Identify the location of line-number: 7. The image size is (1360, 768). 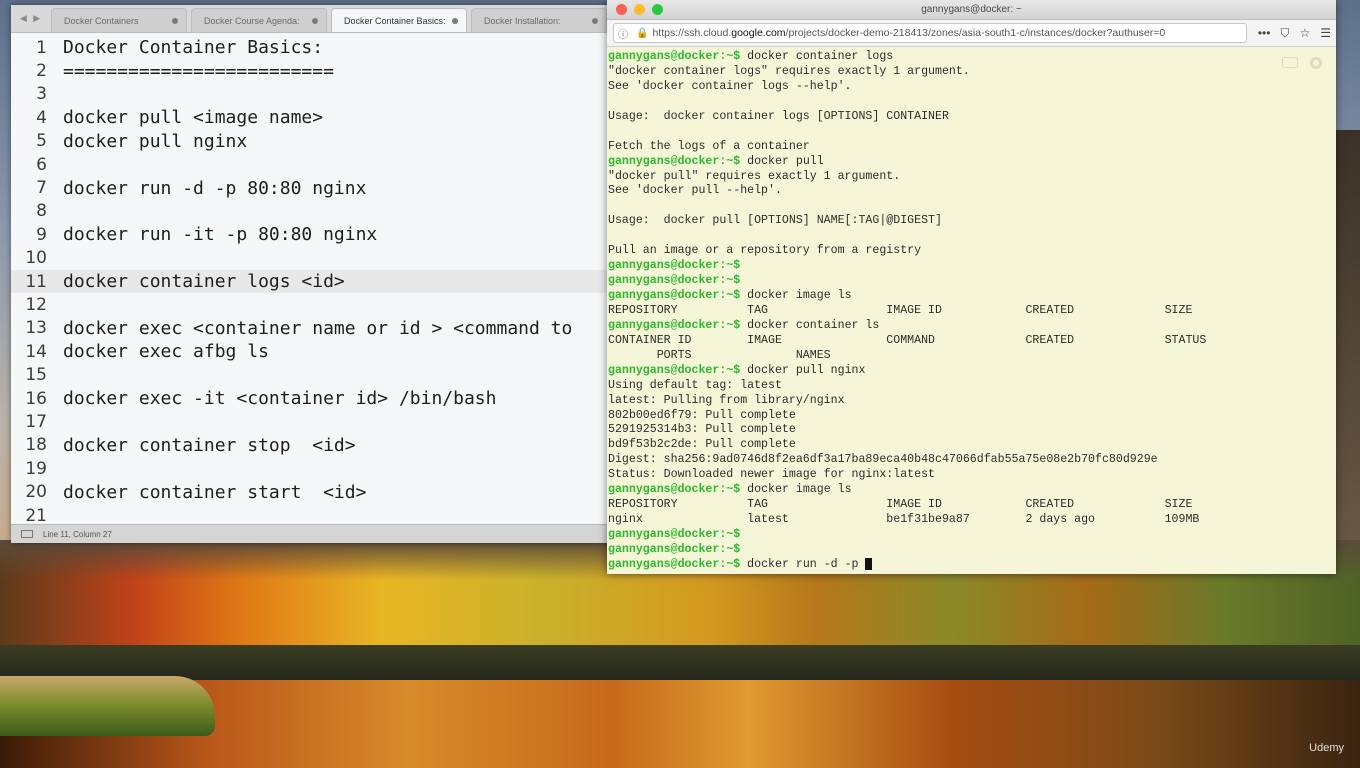
(41, 188).